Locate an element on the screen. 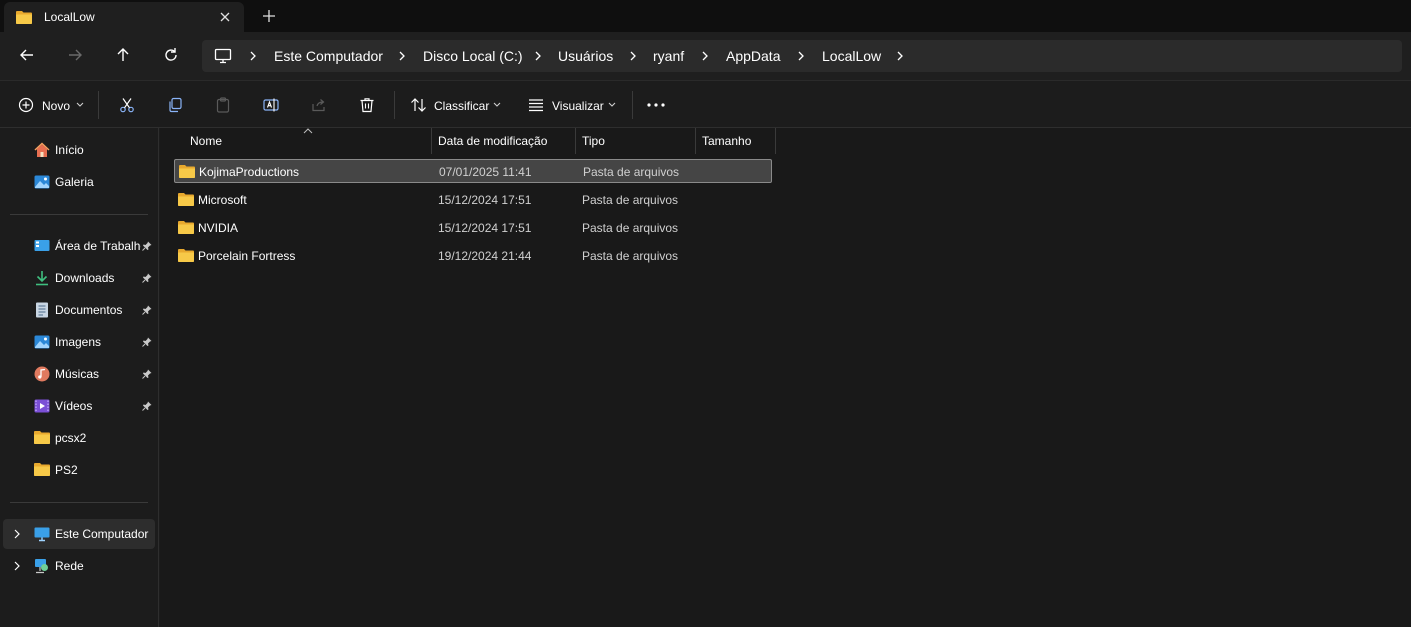 The image size is (1411, 627). file-name: Microsoft is located at coordinates (222, 200).